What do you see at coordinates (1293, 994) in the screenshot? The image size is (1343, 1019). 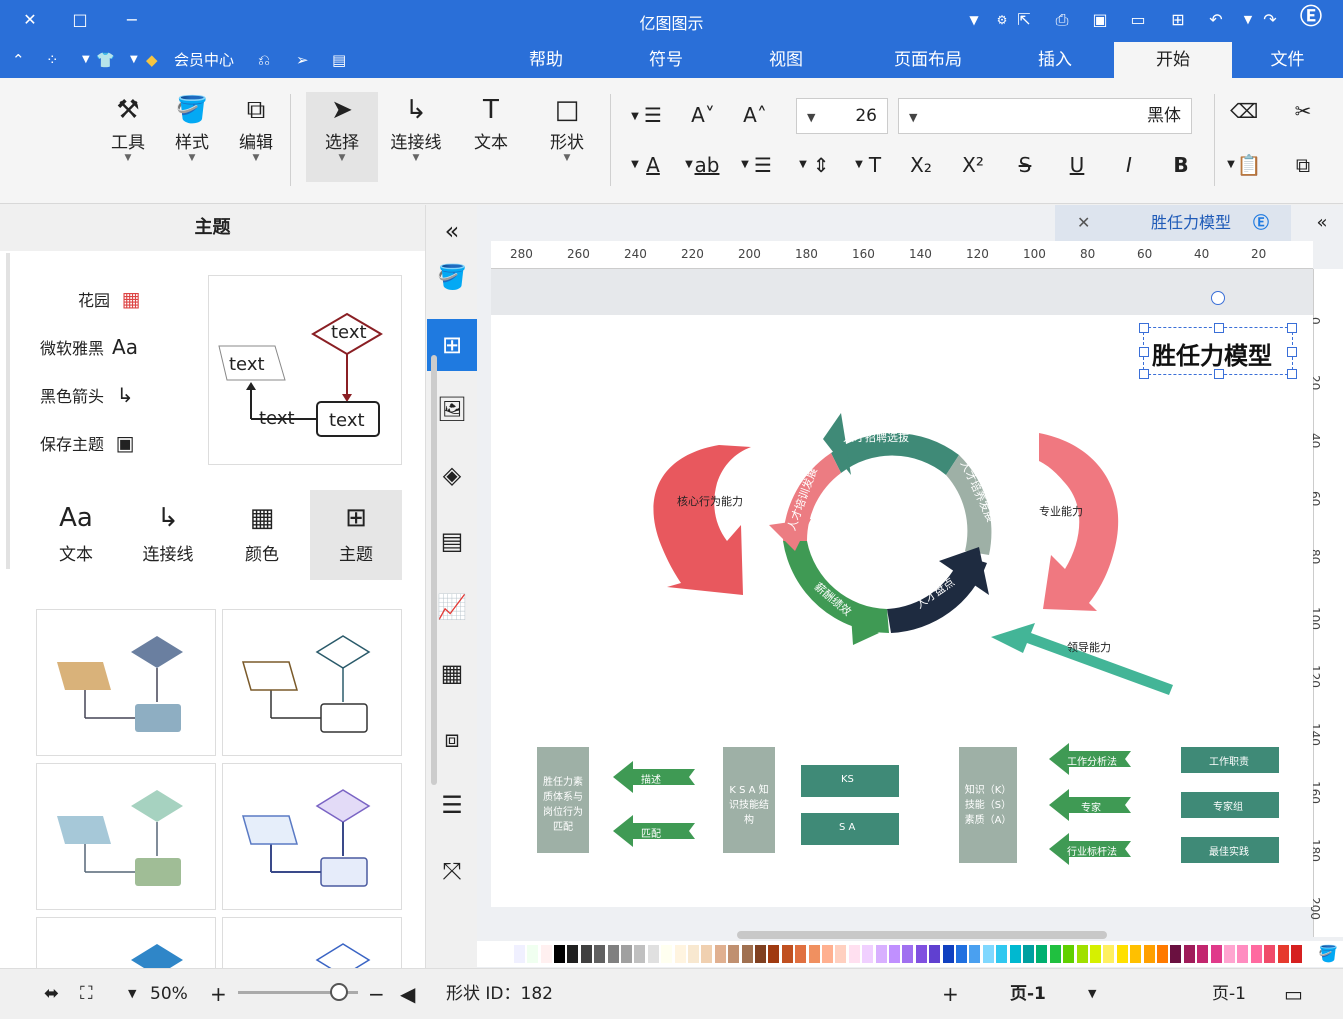 I see `panel-toggle-icon: ▭` at bounding box center [1293, 994].